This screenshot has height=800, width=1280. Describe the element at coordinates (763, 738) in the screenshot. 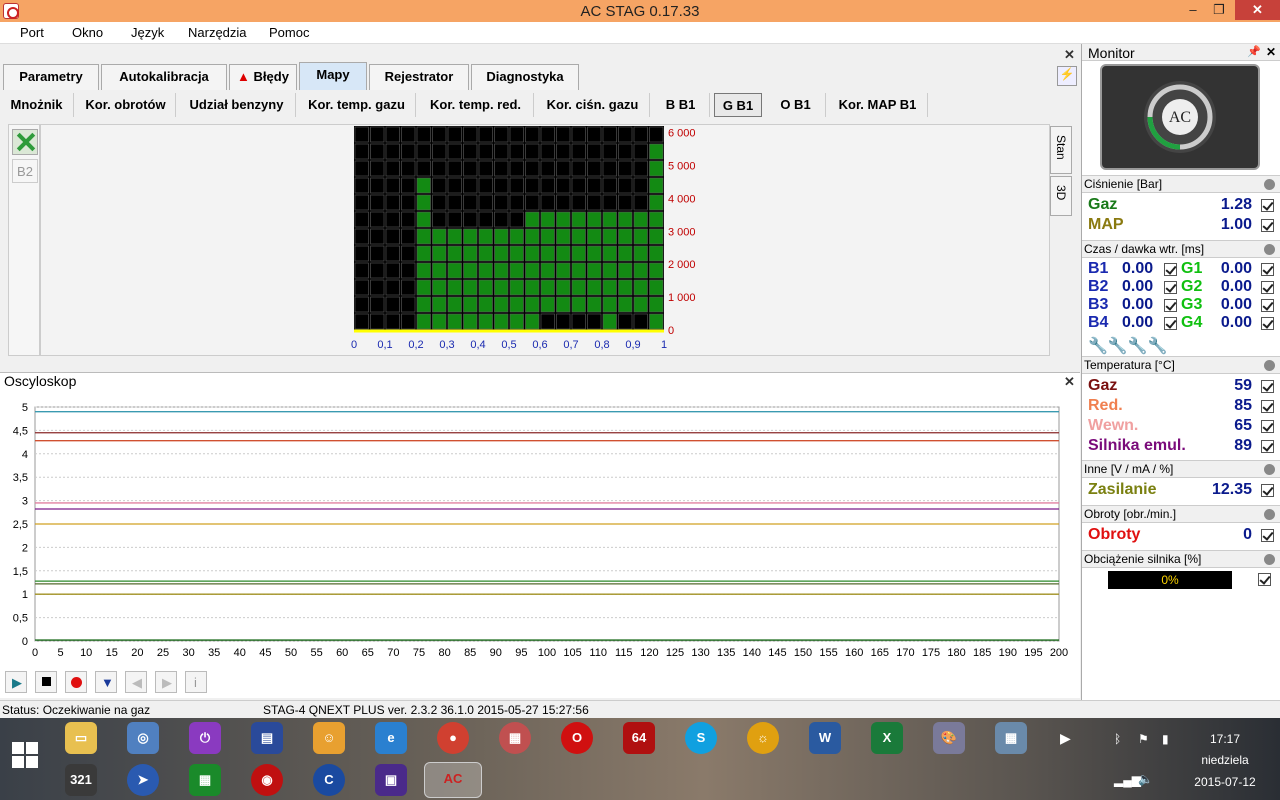

I see `app-icon-sun: ☼` at that location.